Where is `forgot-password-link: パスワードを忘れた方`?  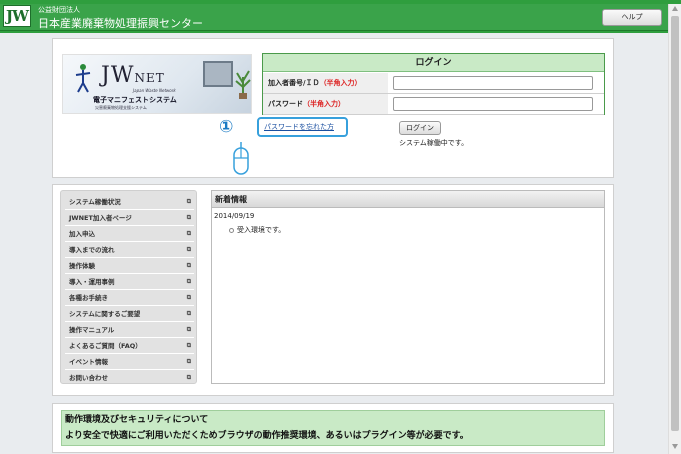
forgot-password-link: パスワードを忘れた方 is located at coordinates (299, 127).